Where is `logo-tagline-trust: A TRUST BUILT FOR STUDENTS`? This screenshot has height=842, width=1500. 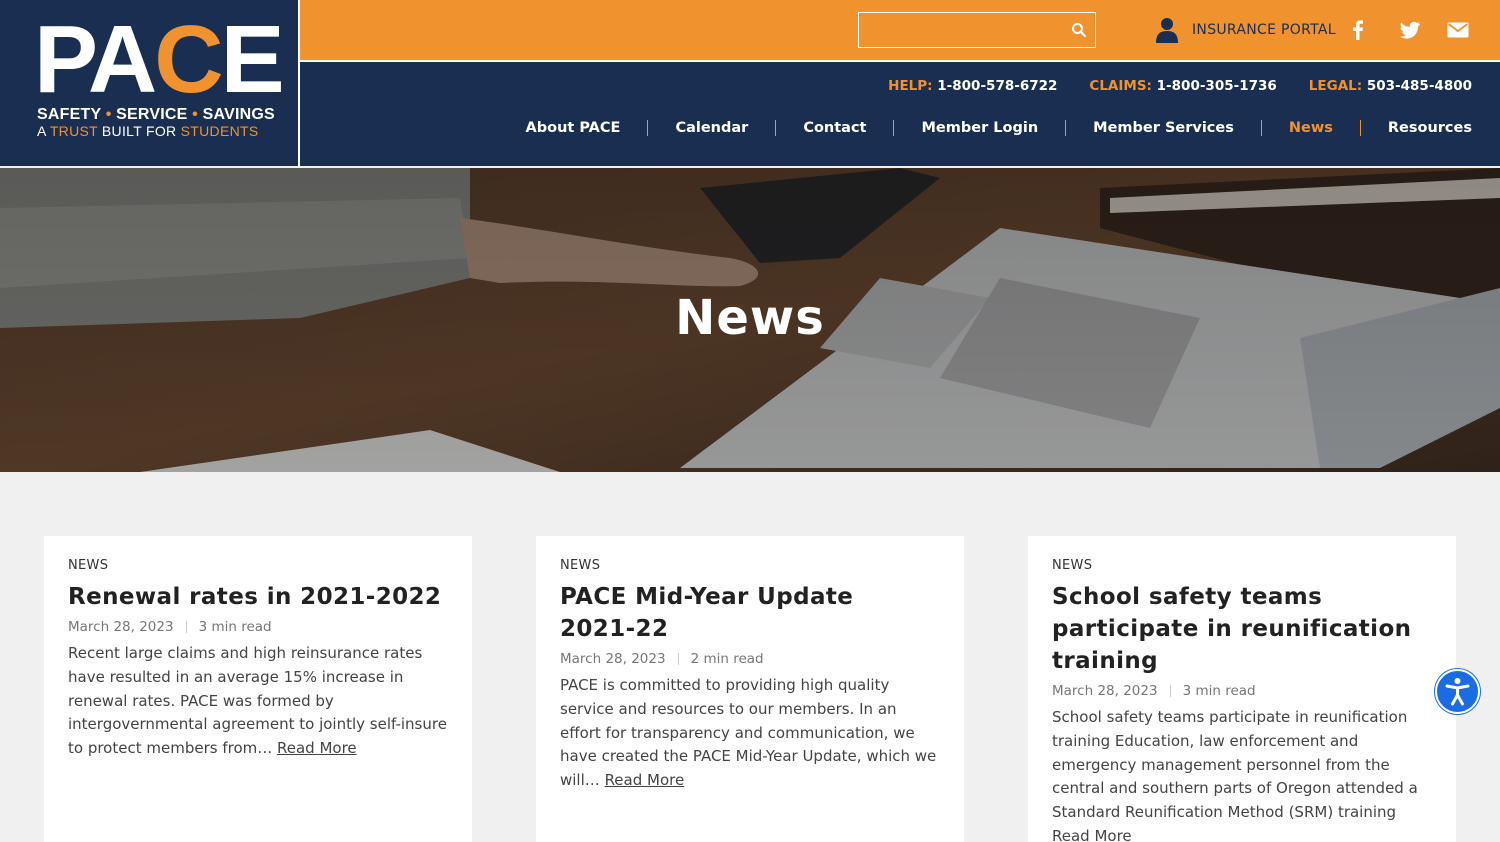 logo-tagline-trust: A TRUST BUILT FOR STUDENTS is located at coordinates (148, 131).